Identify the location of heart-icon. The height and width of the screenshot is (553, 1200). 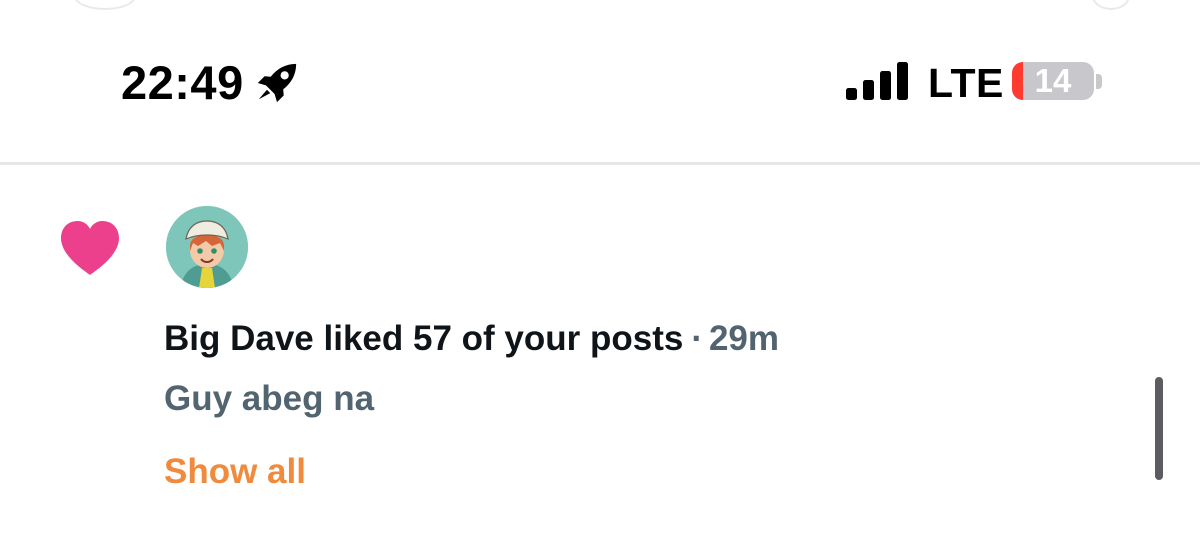
(90, 248).